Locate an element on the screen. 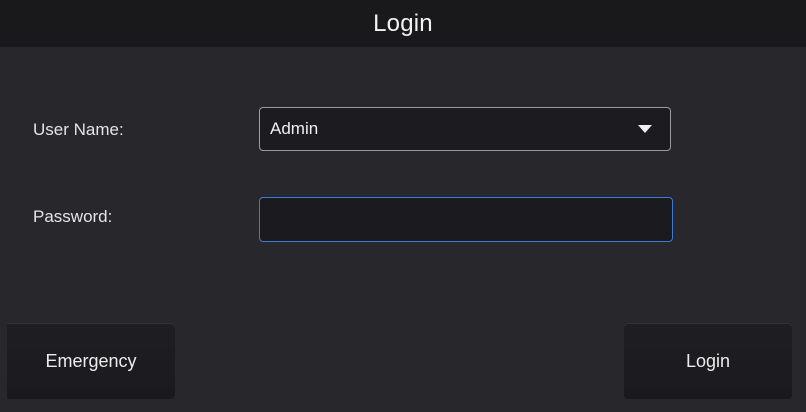  login-button: Login is located at coordinates (708, 361).